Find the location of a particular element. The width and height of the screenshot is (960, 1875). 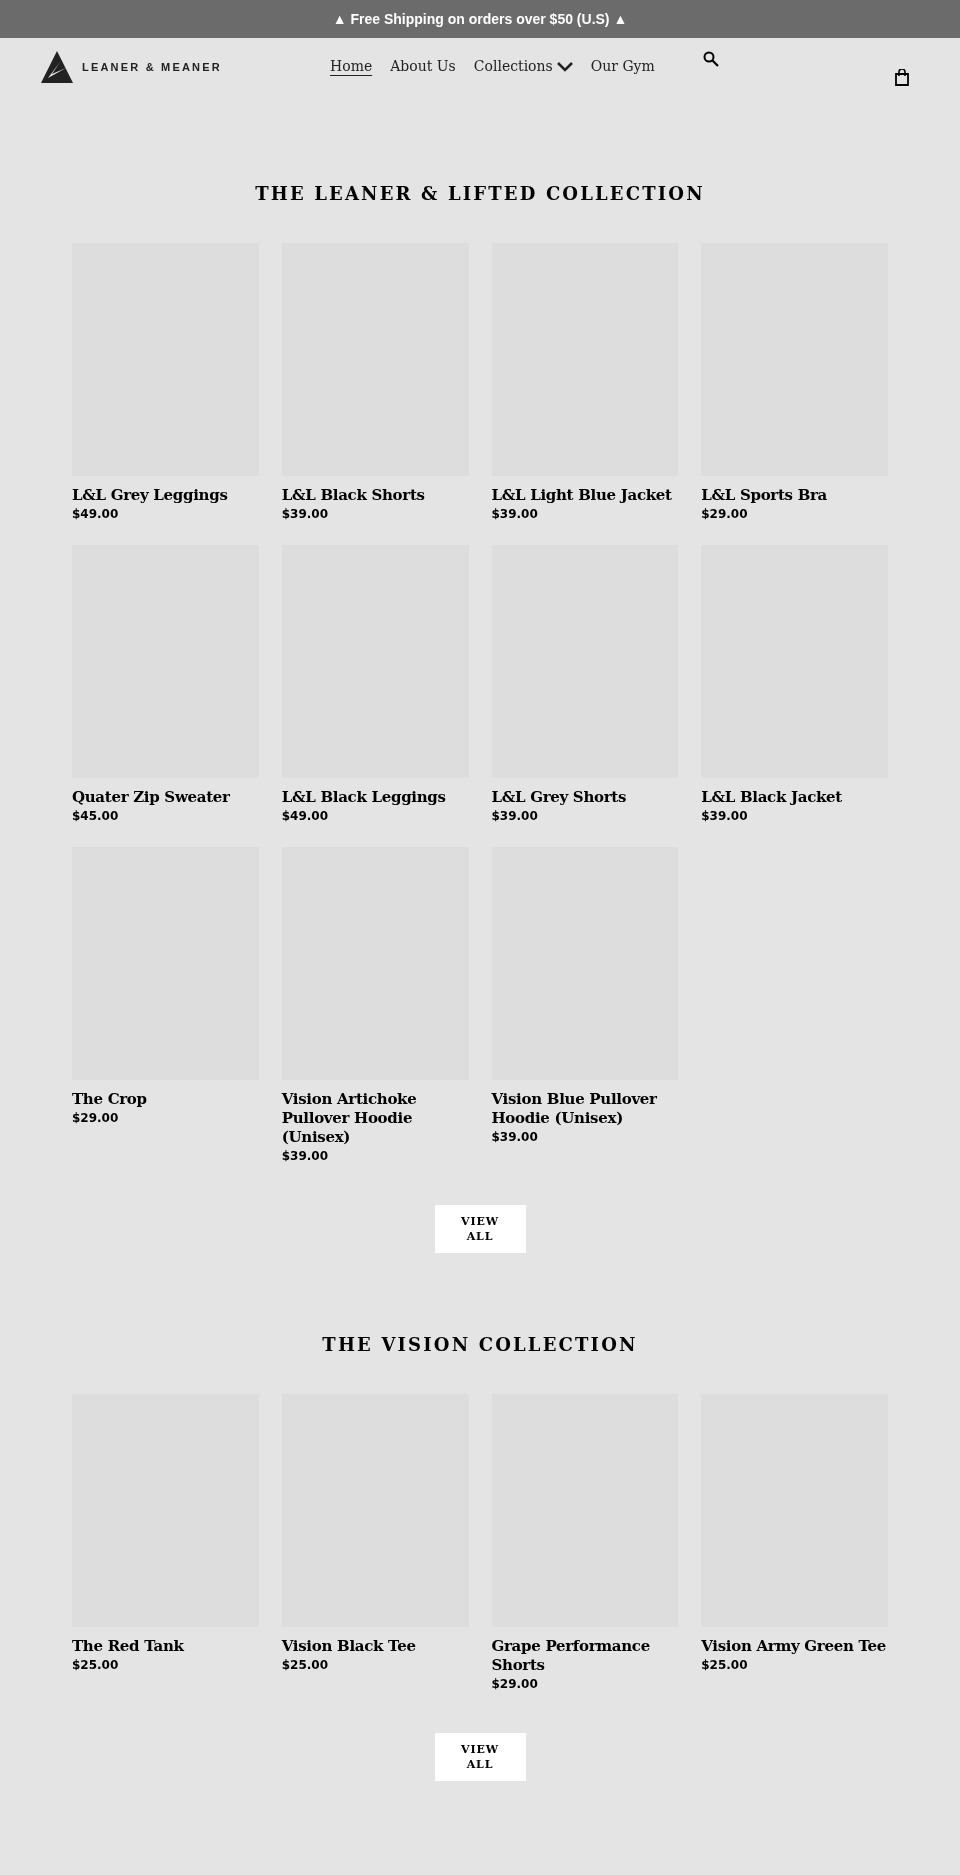

product-title: The Crop is located at coordinates (165, 1099).